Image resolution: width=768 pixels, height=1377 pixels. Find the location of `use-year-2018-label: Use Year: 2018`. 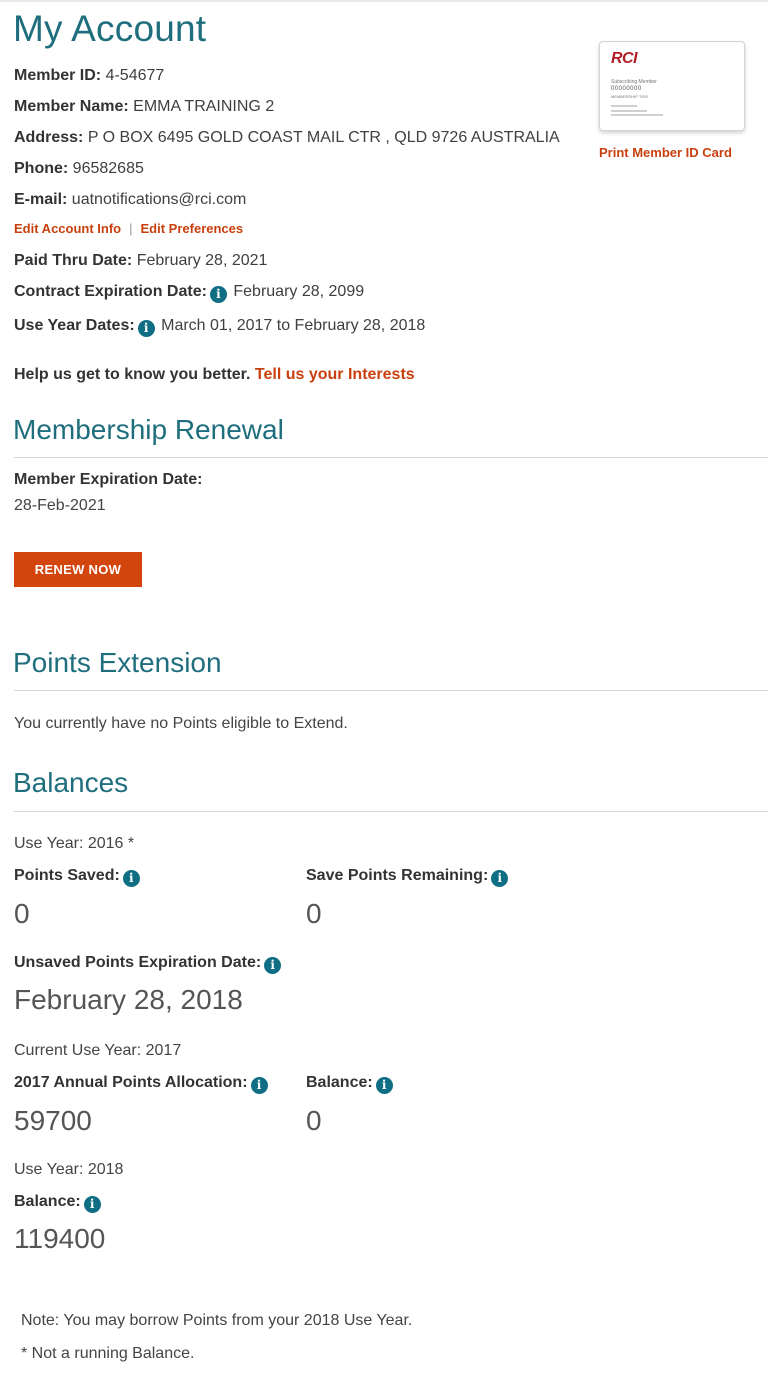

use-year-2018-label: Use Year: 2018 is located at coordinates (69, 1169).